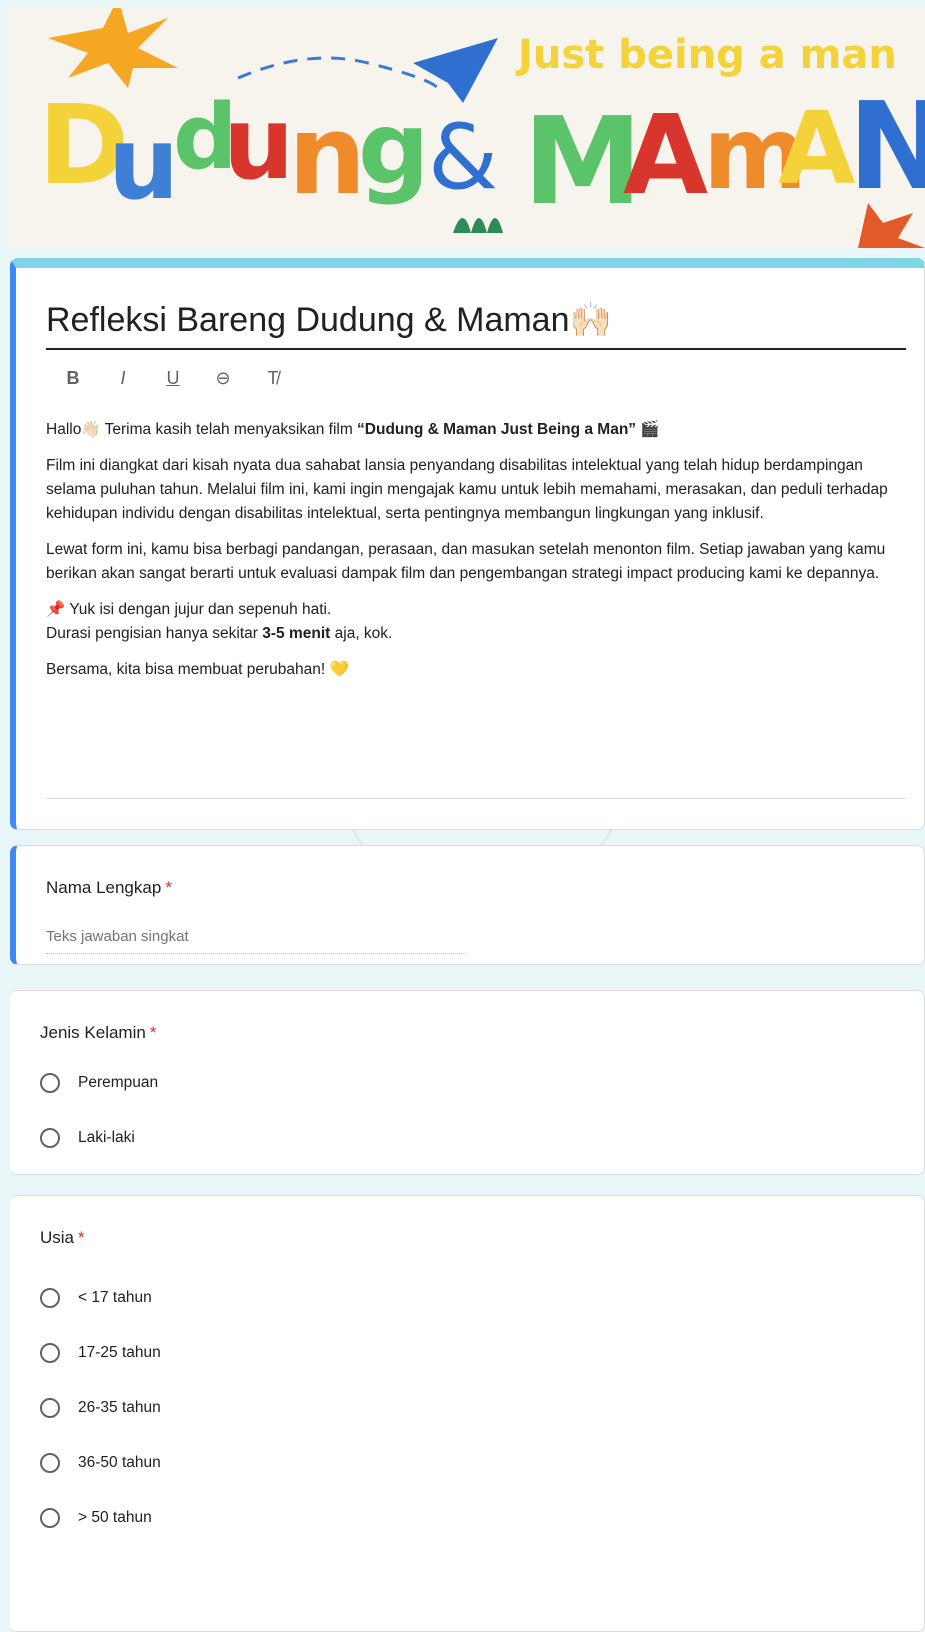 The height and width of the screenshot is (1632, 925). I want to click on italic-icon: I, so click(123, 378).